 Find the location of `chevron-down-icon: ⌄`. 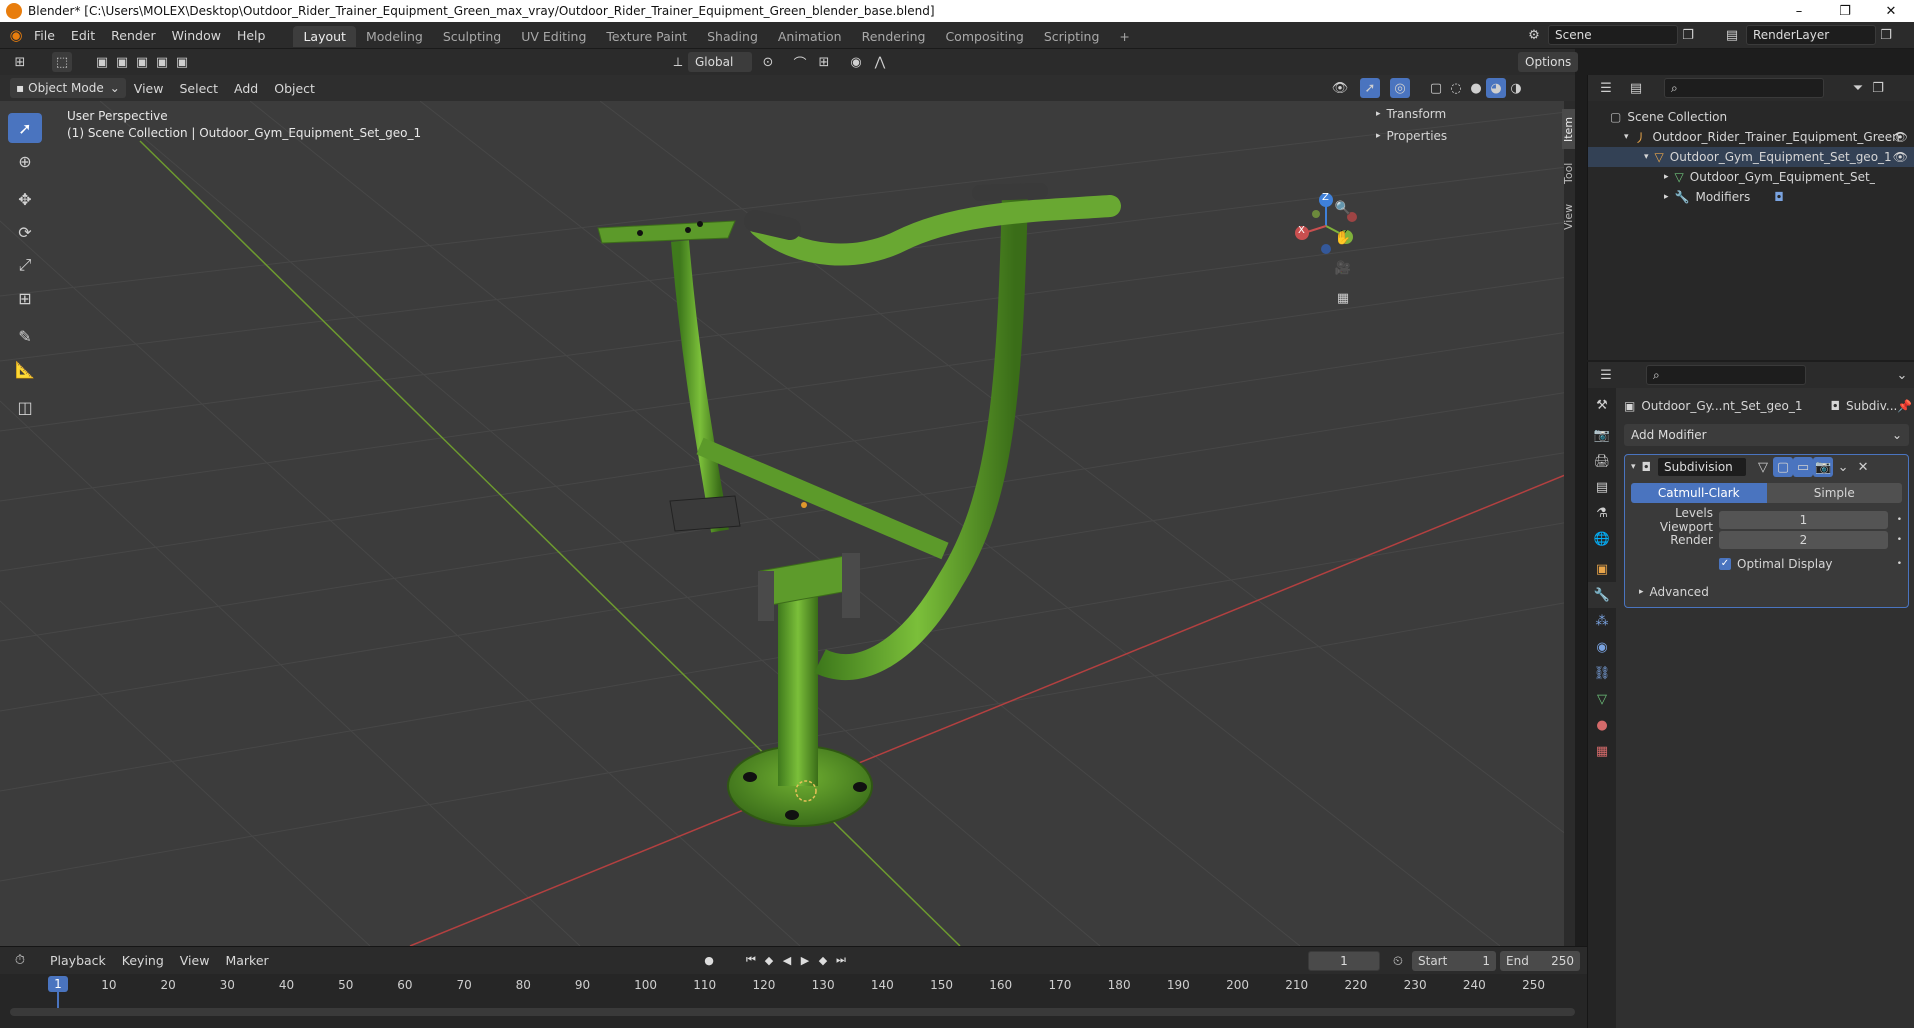

chevron-down-icon: ⌄ is located at coordinates (1843, 467).